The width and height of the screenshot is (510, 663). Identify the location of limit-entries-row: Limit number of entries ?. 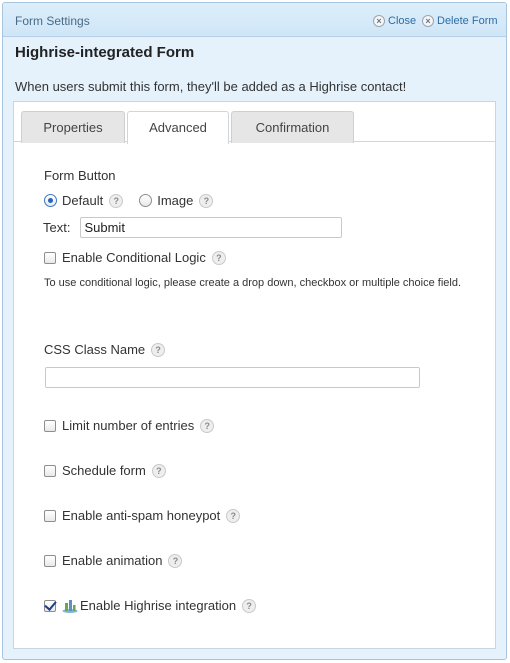
(129, 425).